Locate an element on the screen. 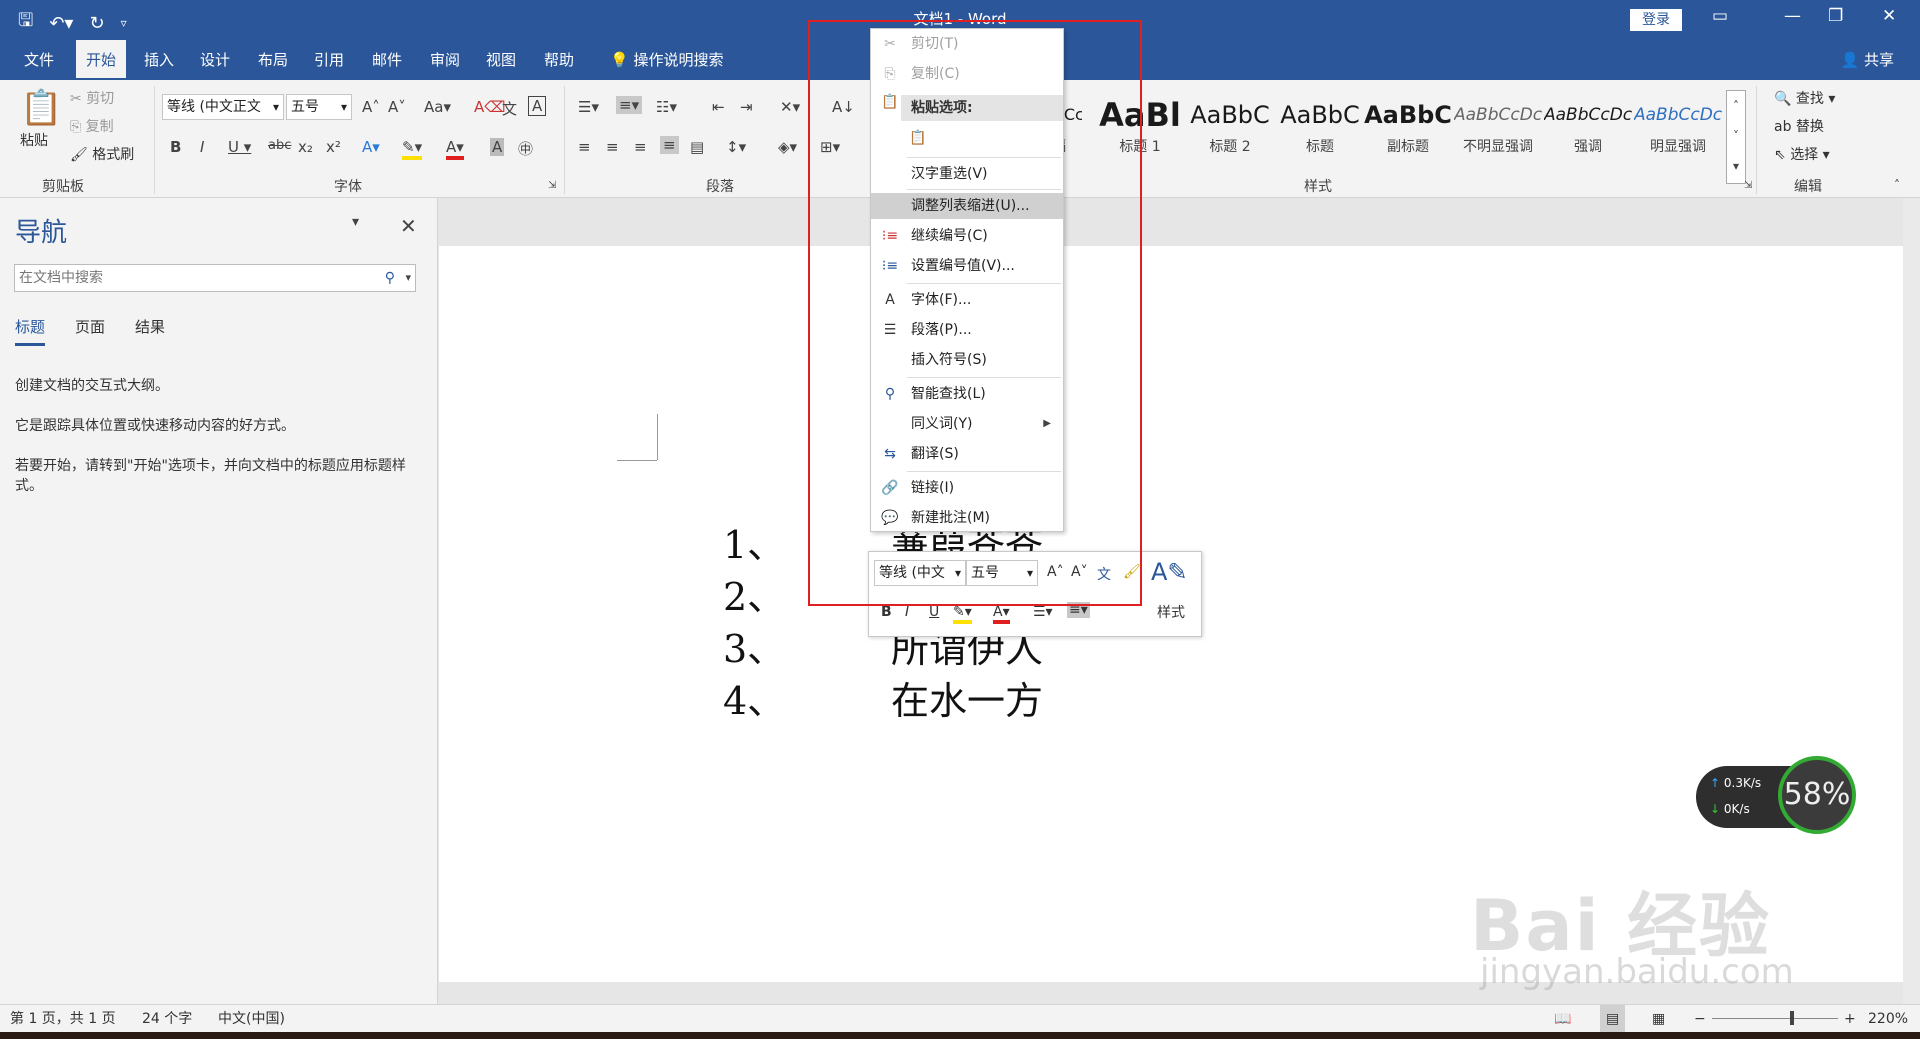 This screenshot has width=1920, height=1039. line-spacing-icon: ↕▾ is located at coordinates (736, 147).